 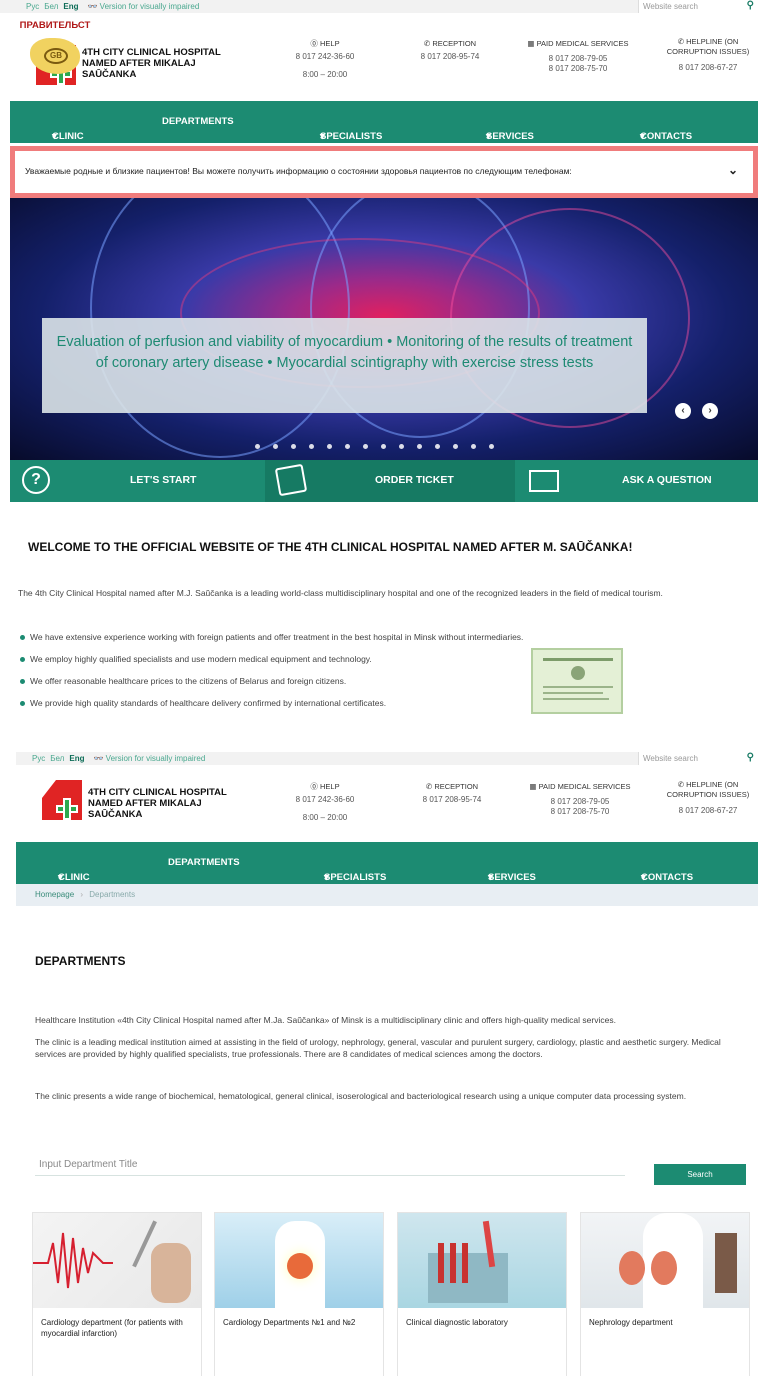 I want to click on heartbeat-icon, so click(x=112, y=1261).